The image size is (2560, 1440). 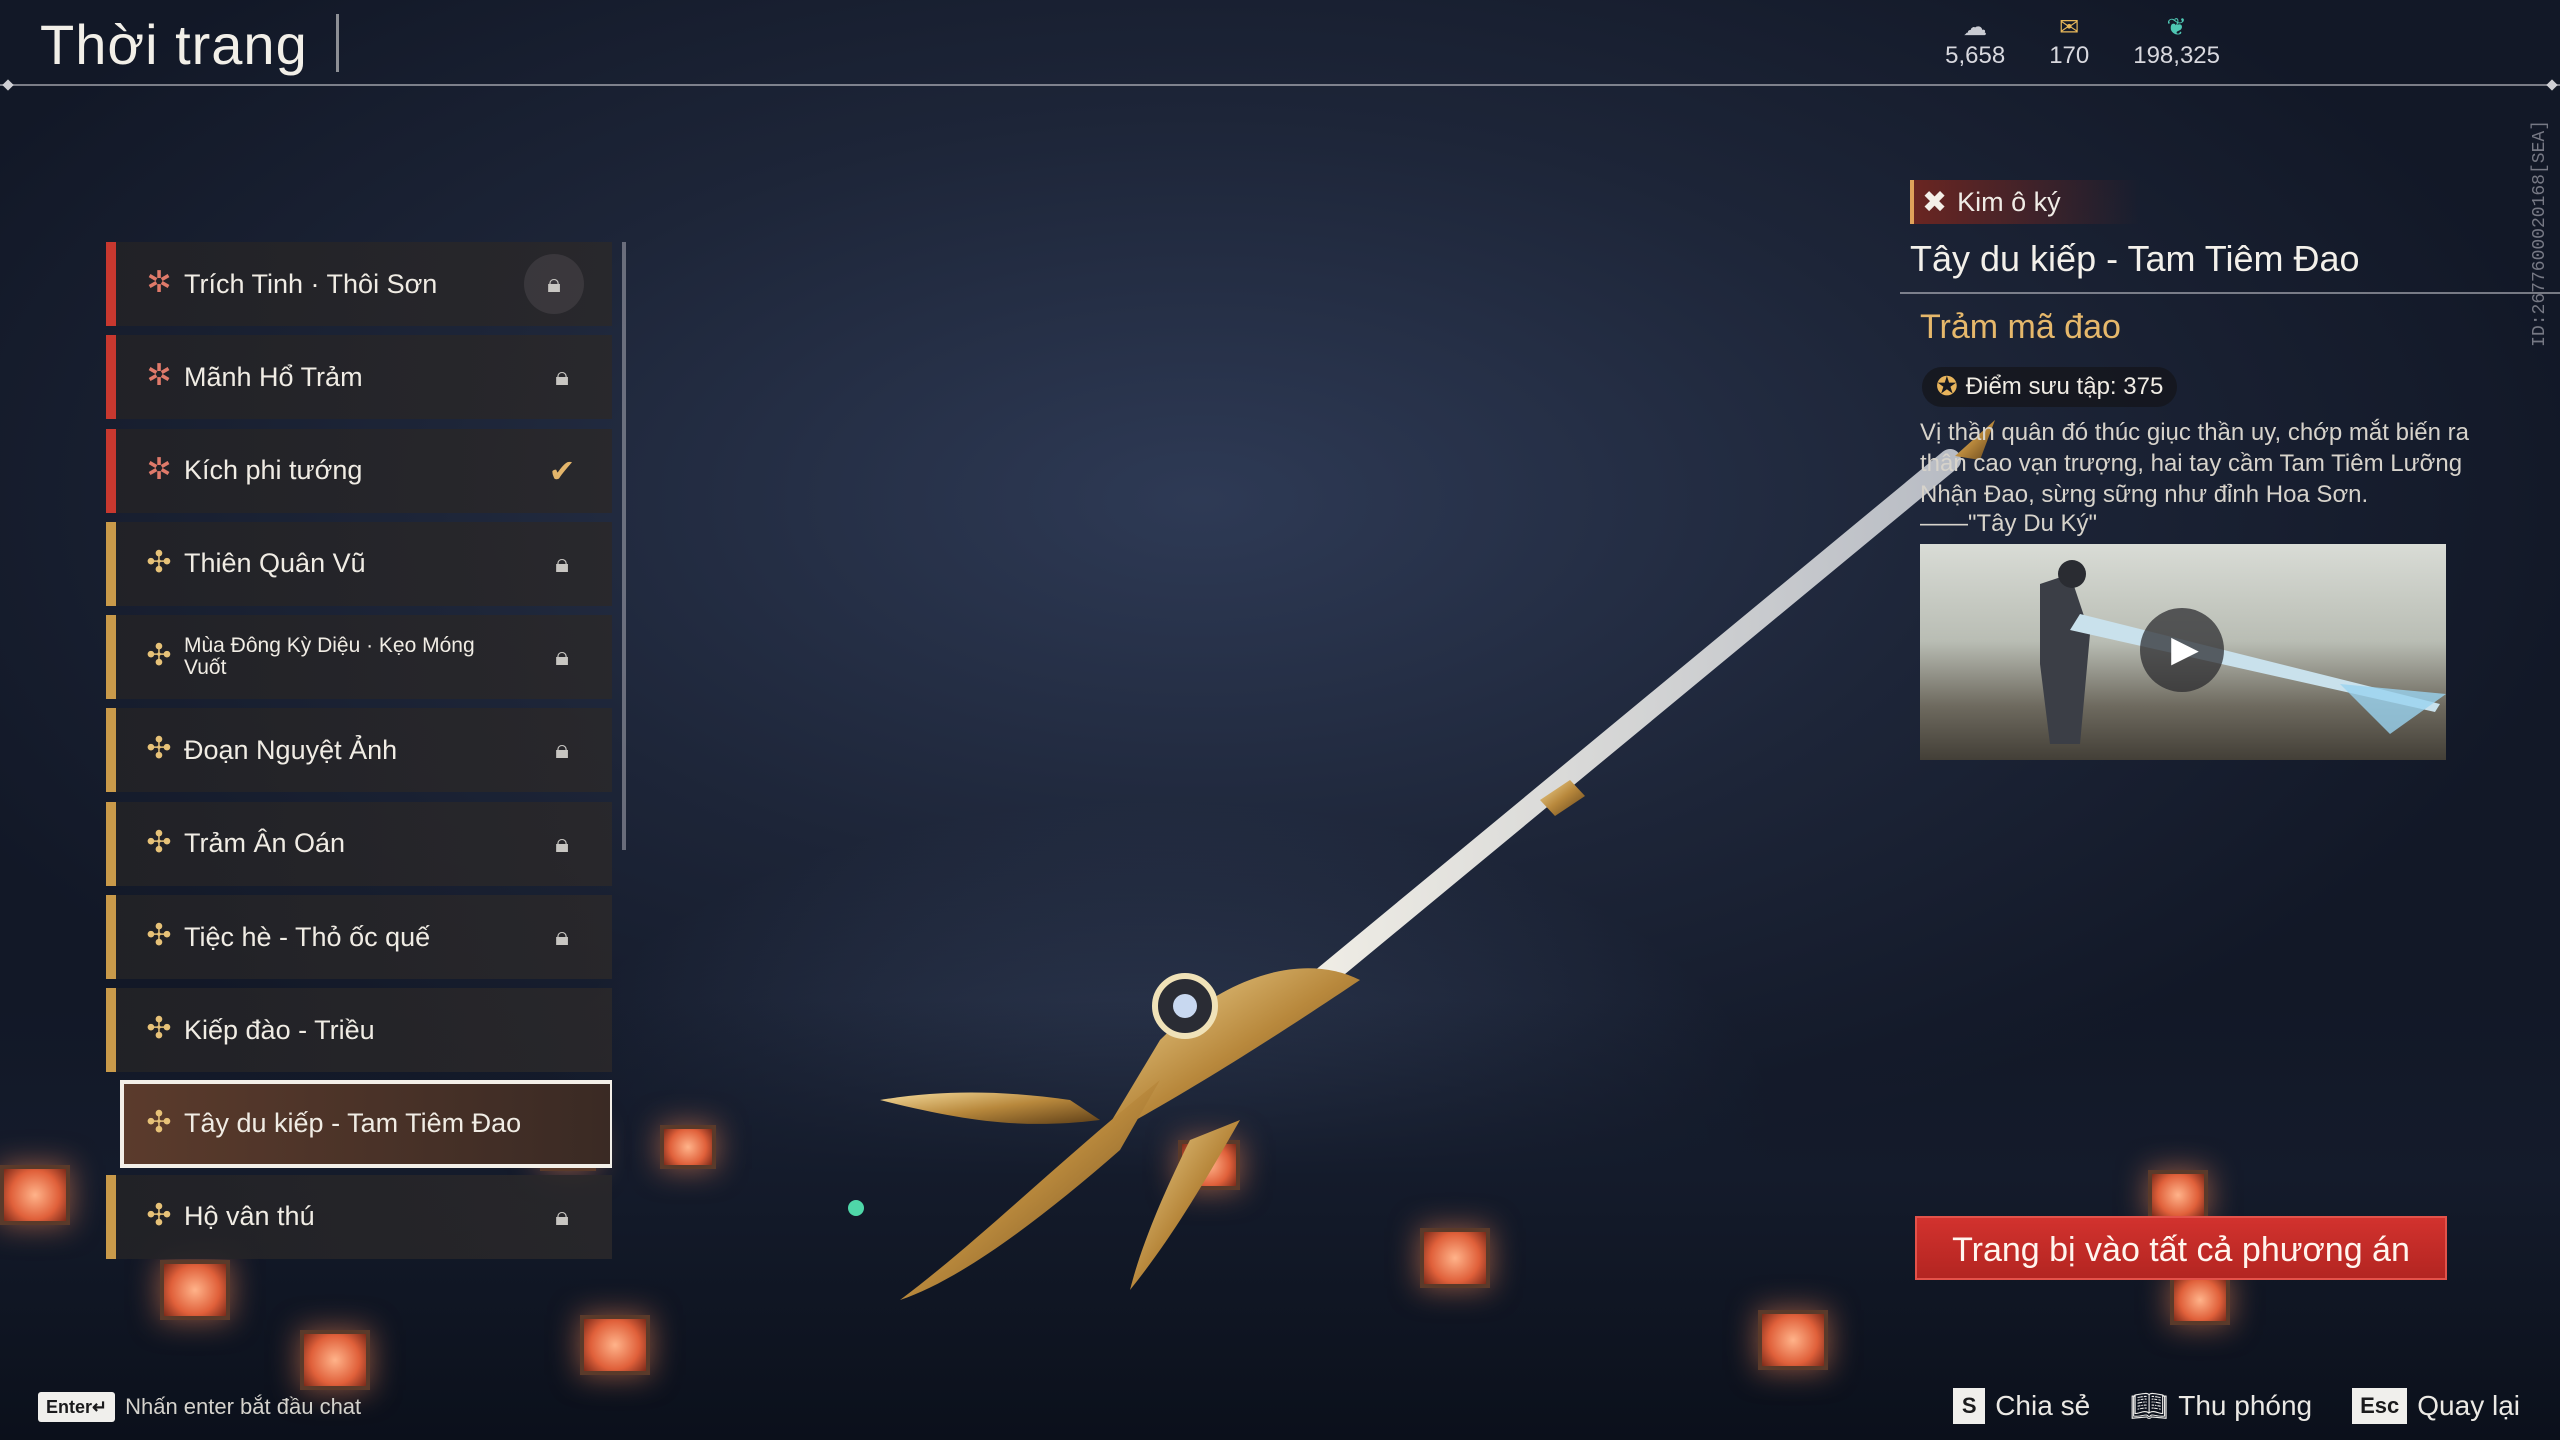 I want to click on series-tag: ✖ Kim ô ký, so click(x=2025, y=202).